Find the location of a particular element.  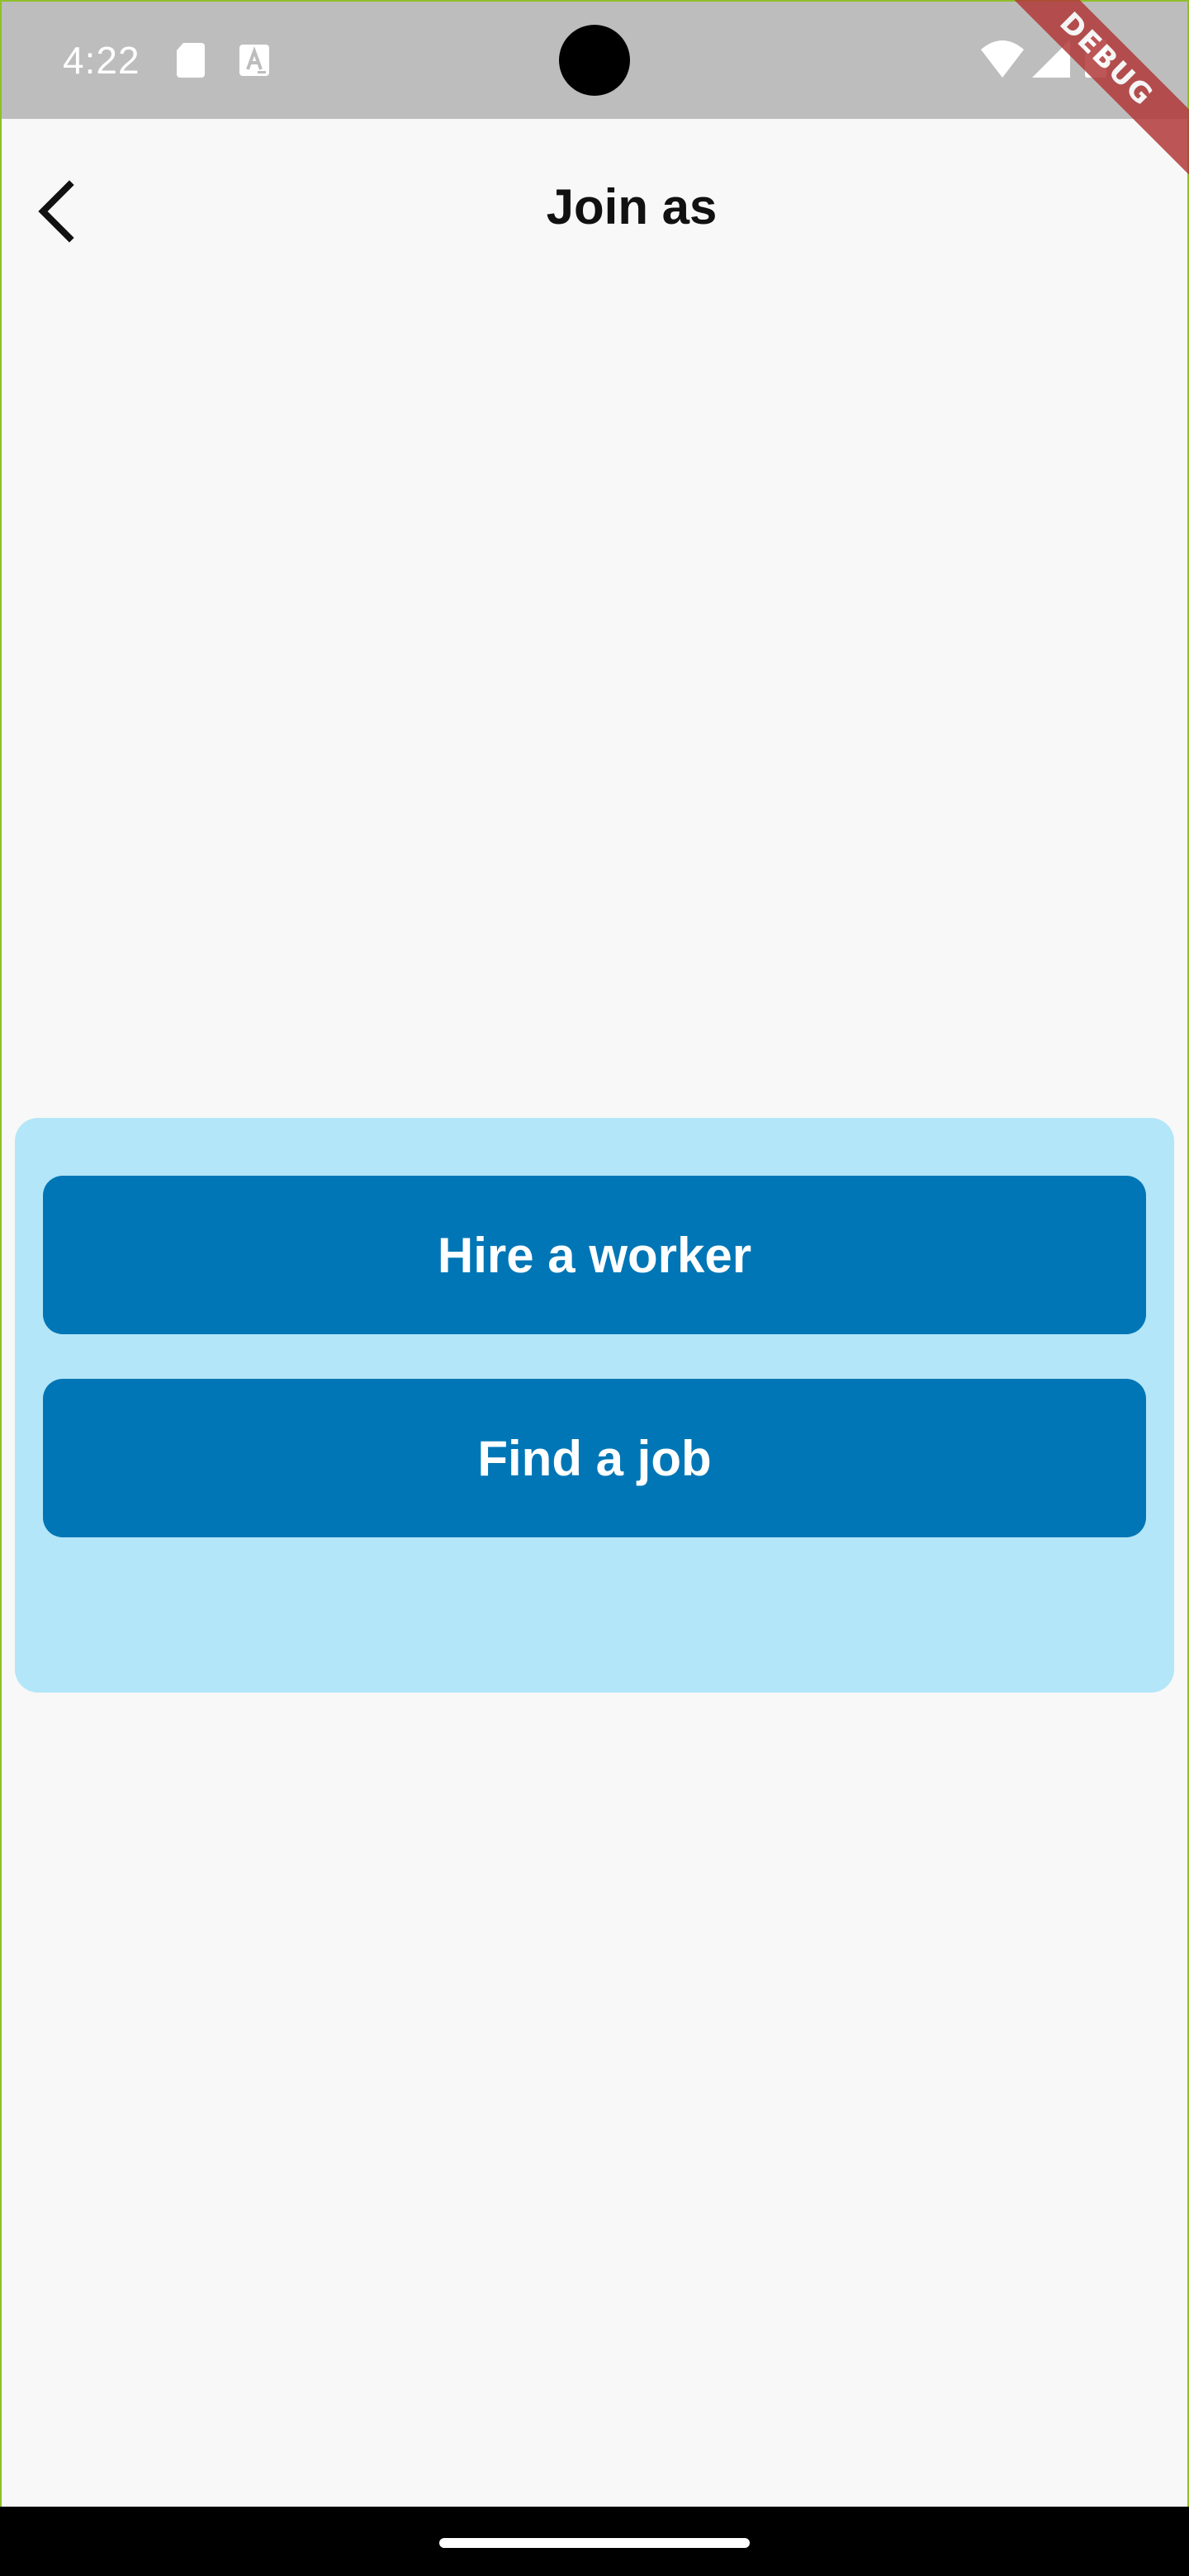

app-bar: Join as is located at coordinates (594, 212).